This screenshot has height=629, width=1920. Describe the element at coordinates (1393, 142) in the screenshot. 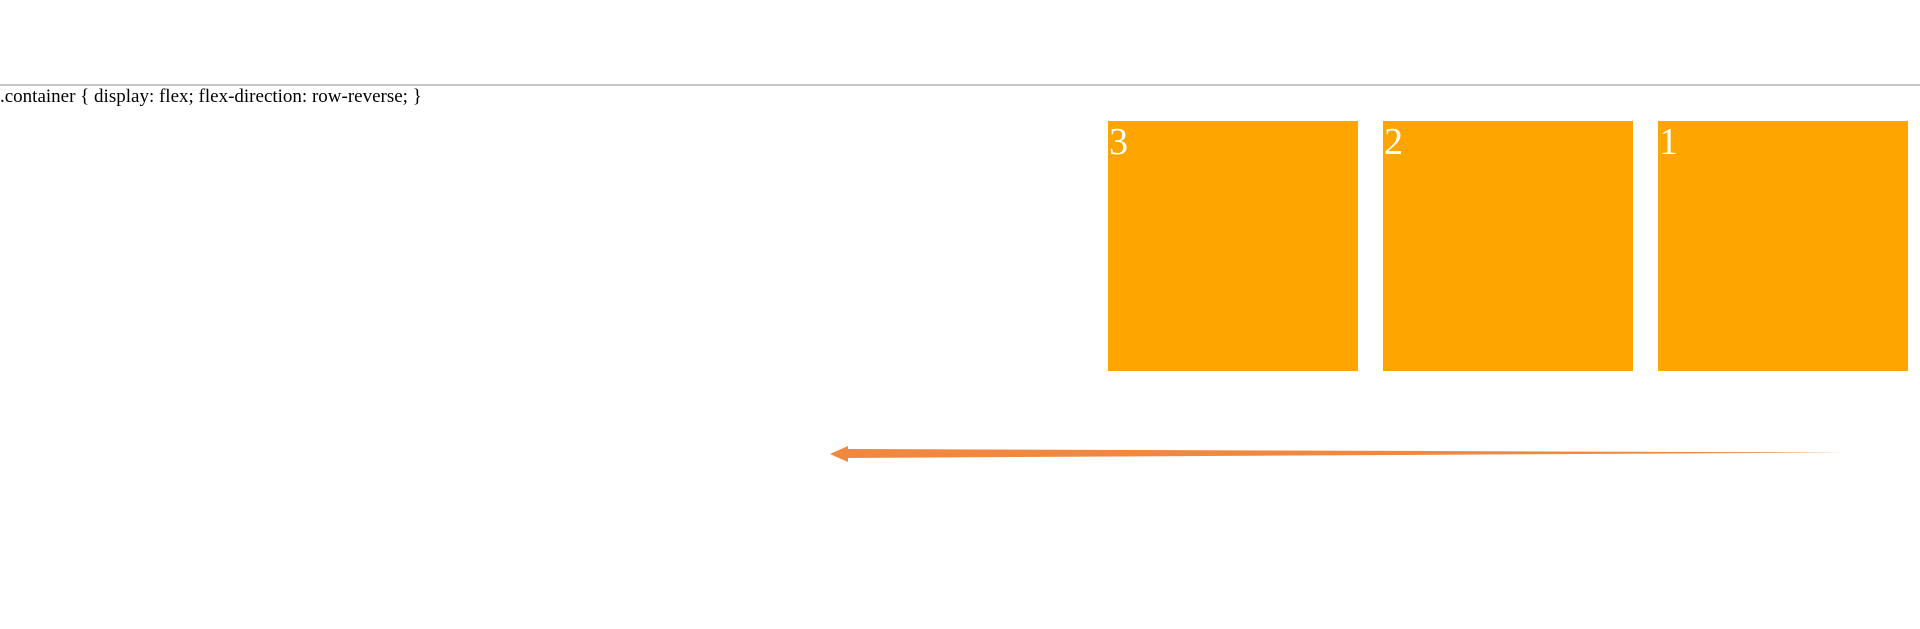

I see `flex-item-label: 2` at that location.